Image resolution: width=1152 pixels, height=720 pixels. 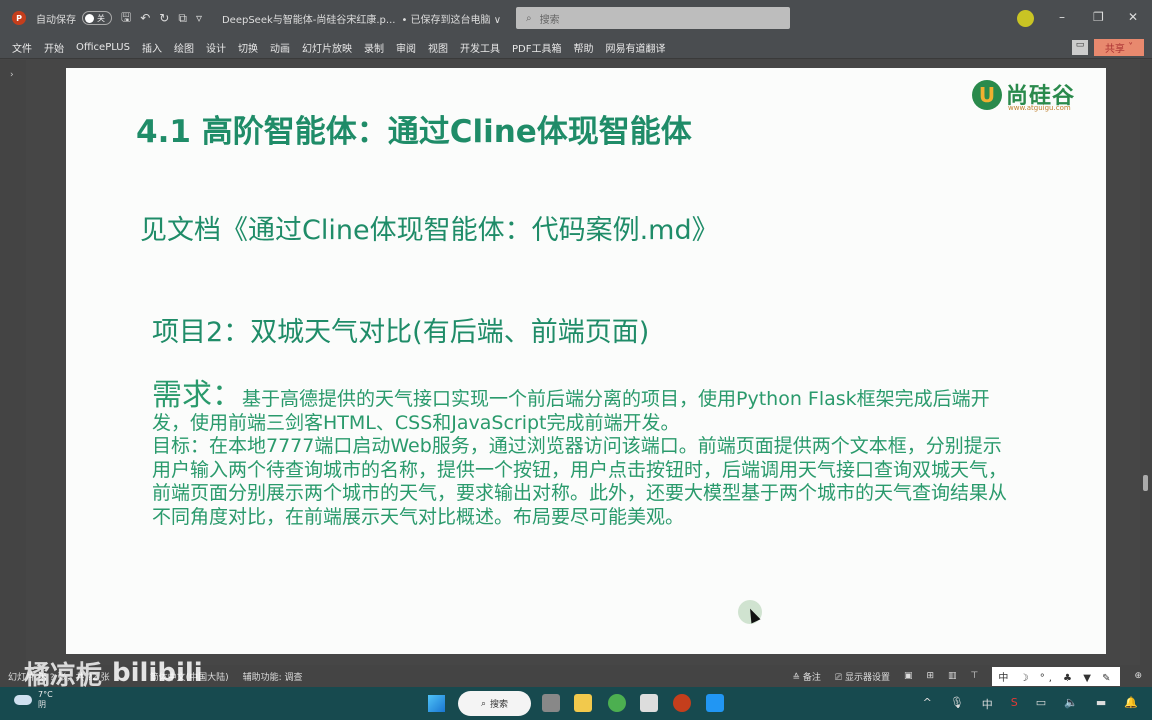 What do you see at coordinates (987, 704) in the screenshot?
I see `ime-indicator: 中` at bounding box center [987, 704].